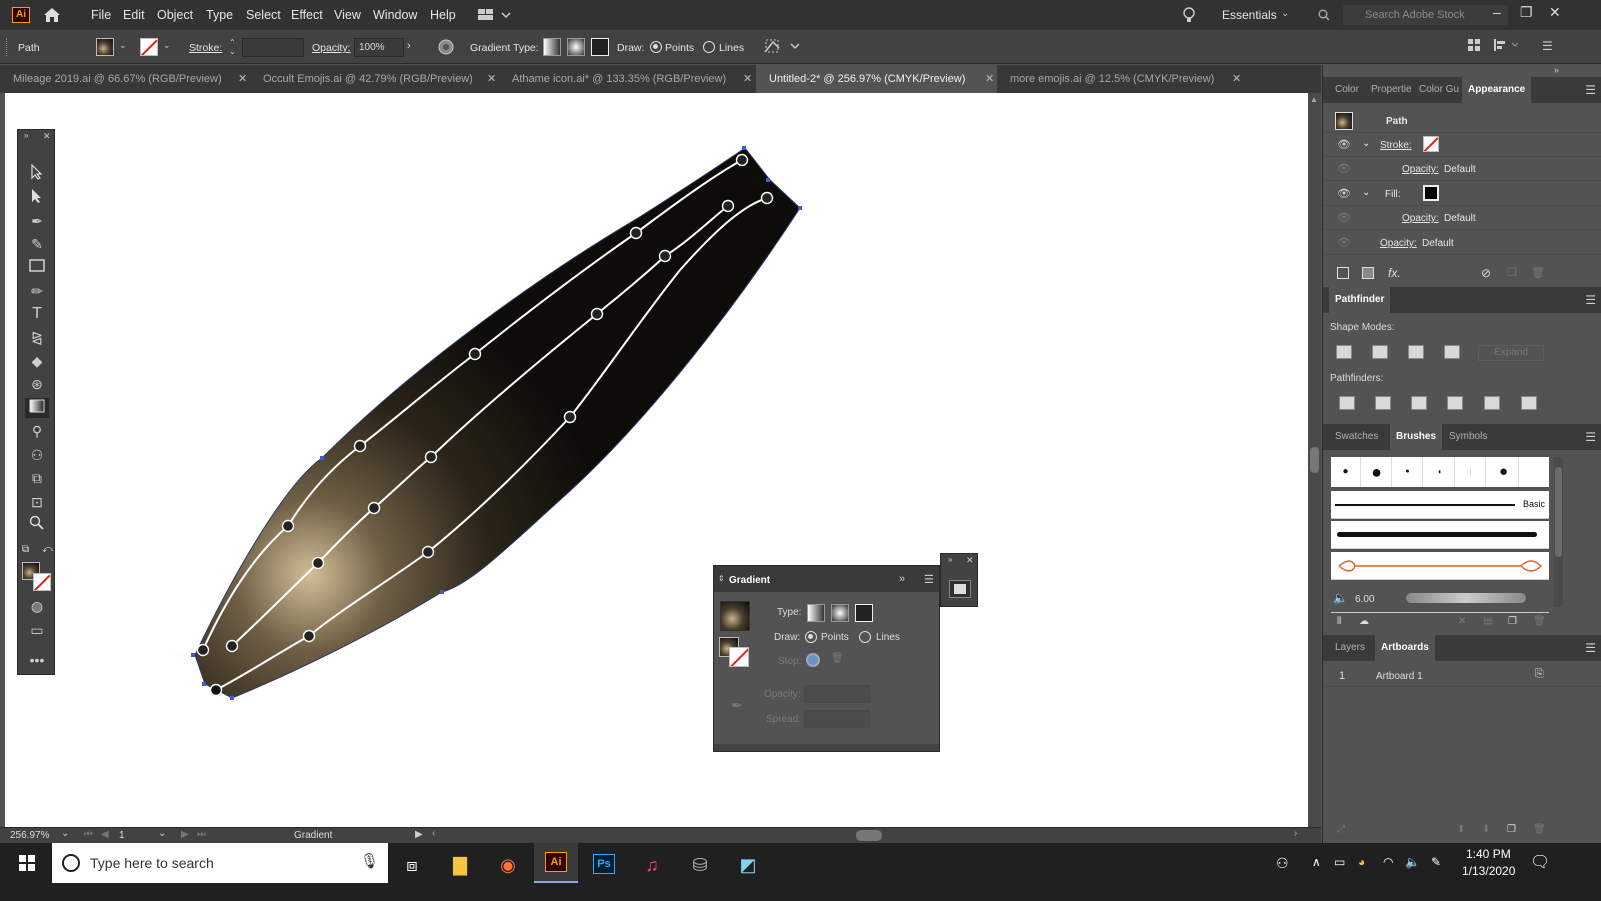 The image size is (1601, 901). I want to click on align-panel-icon, so click(1508, 45).